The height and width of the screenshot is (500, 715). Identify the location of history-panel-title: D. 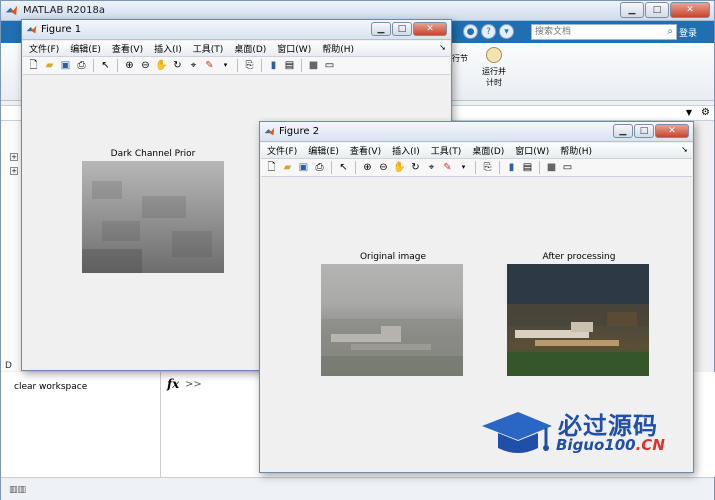
(8, 366).